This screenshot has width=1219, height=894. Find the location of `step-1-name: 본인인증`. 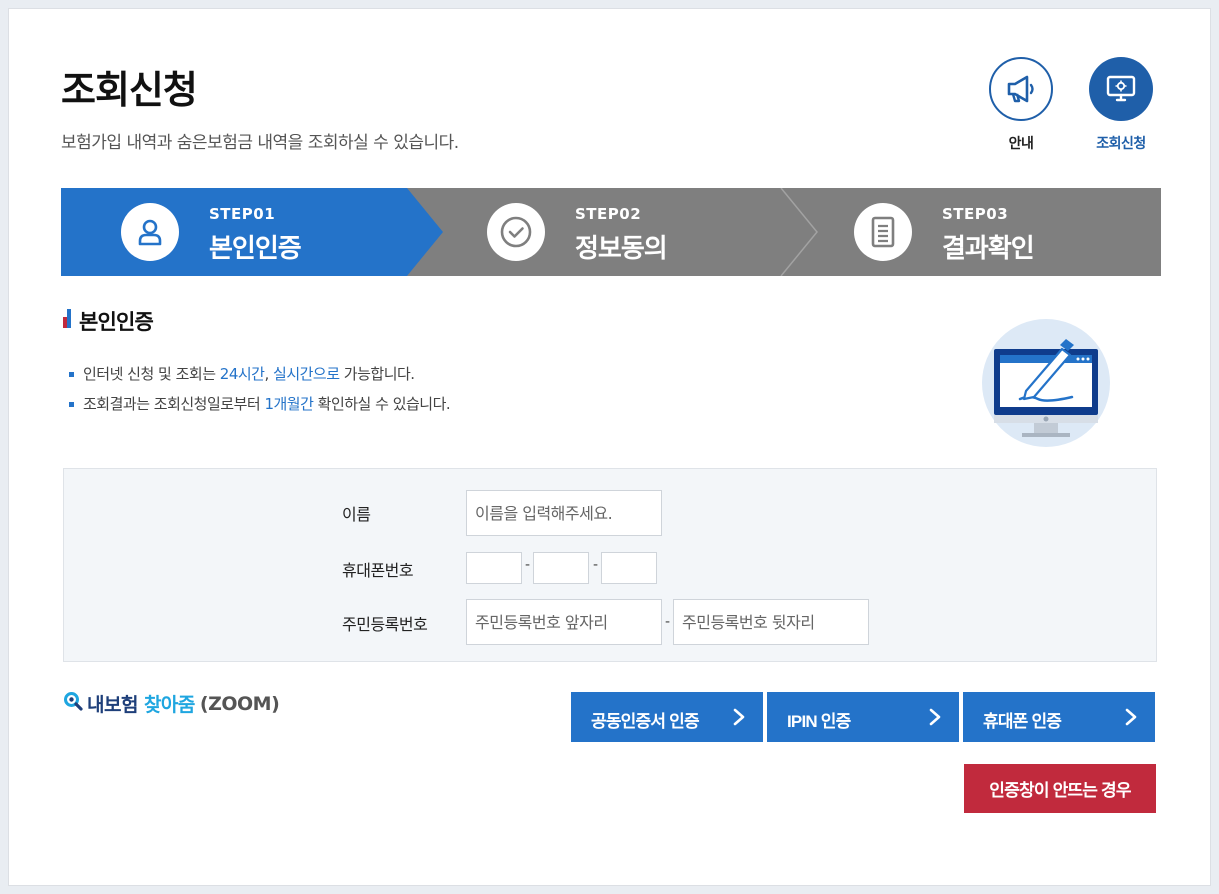

step-1-name: 본인인증 is located at coordinates (255, 249).